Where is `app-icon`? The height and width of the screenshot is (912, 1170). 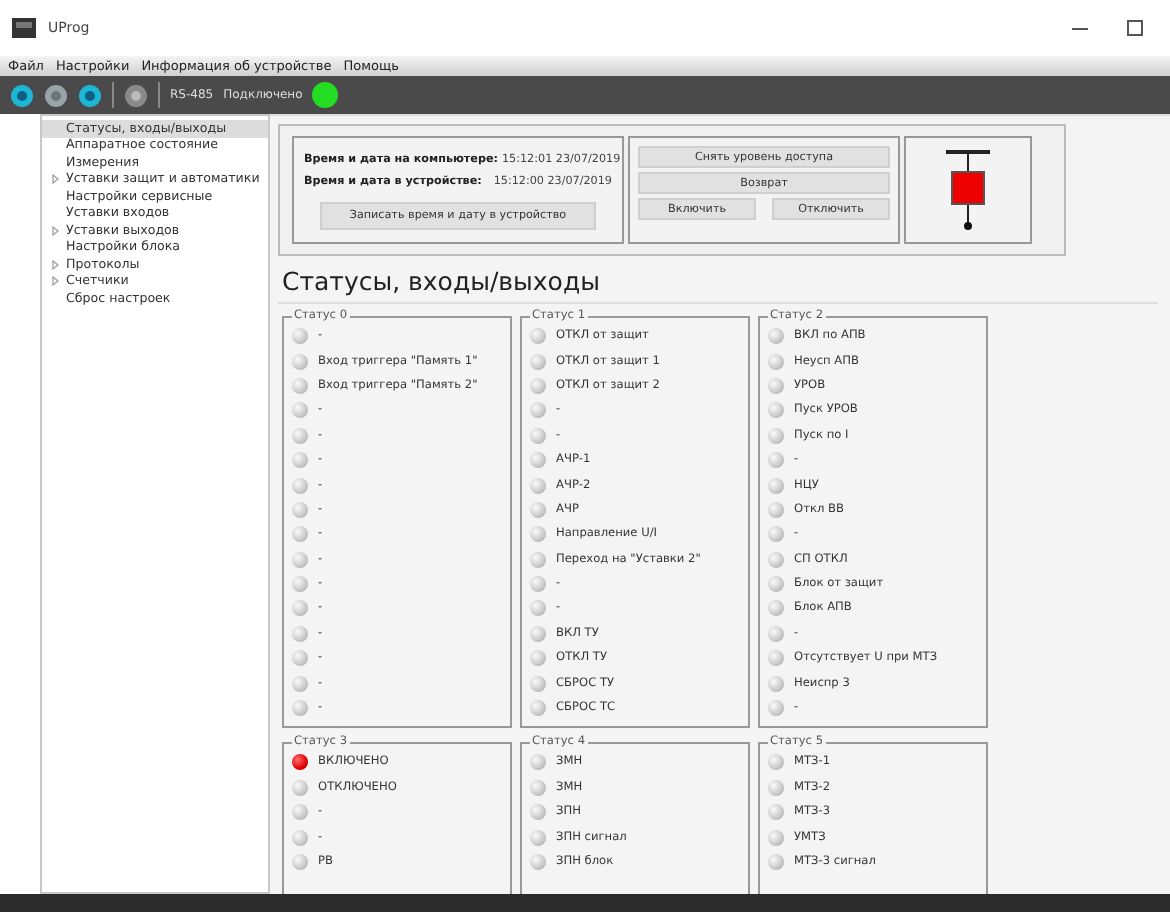
app-icon is located at coordinates (24, 28).